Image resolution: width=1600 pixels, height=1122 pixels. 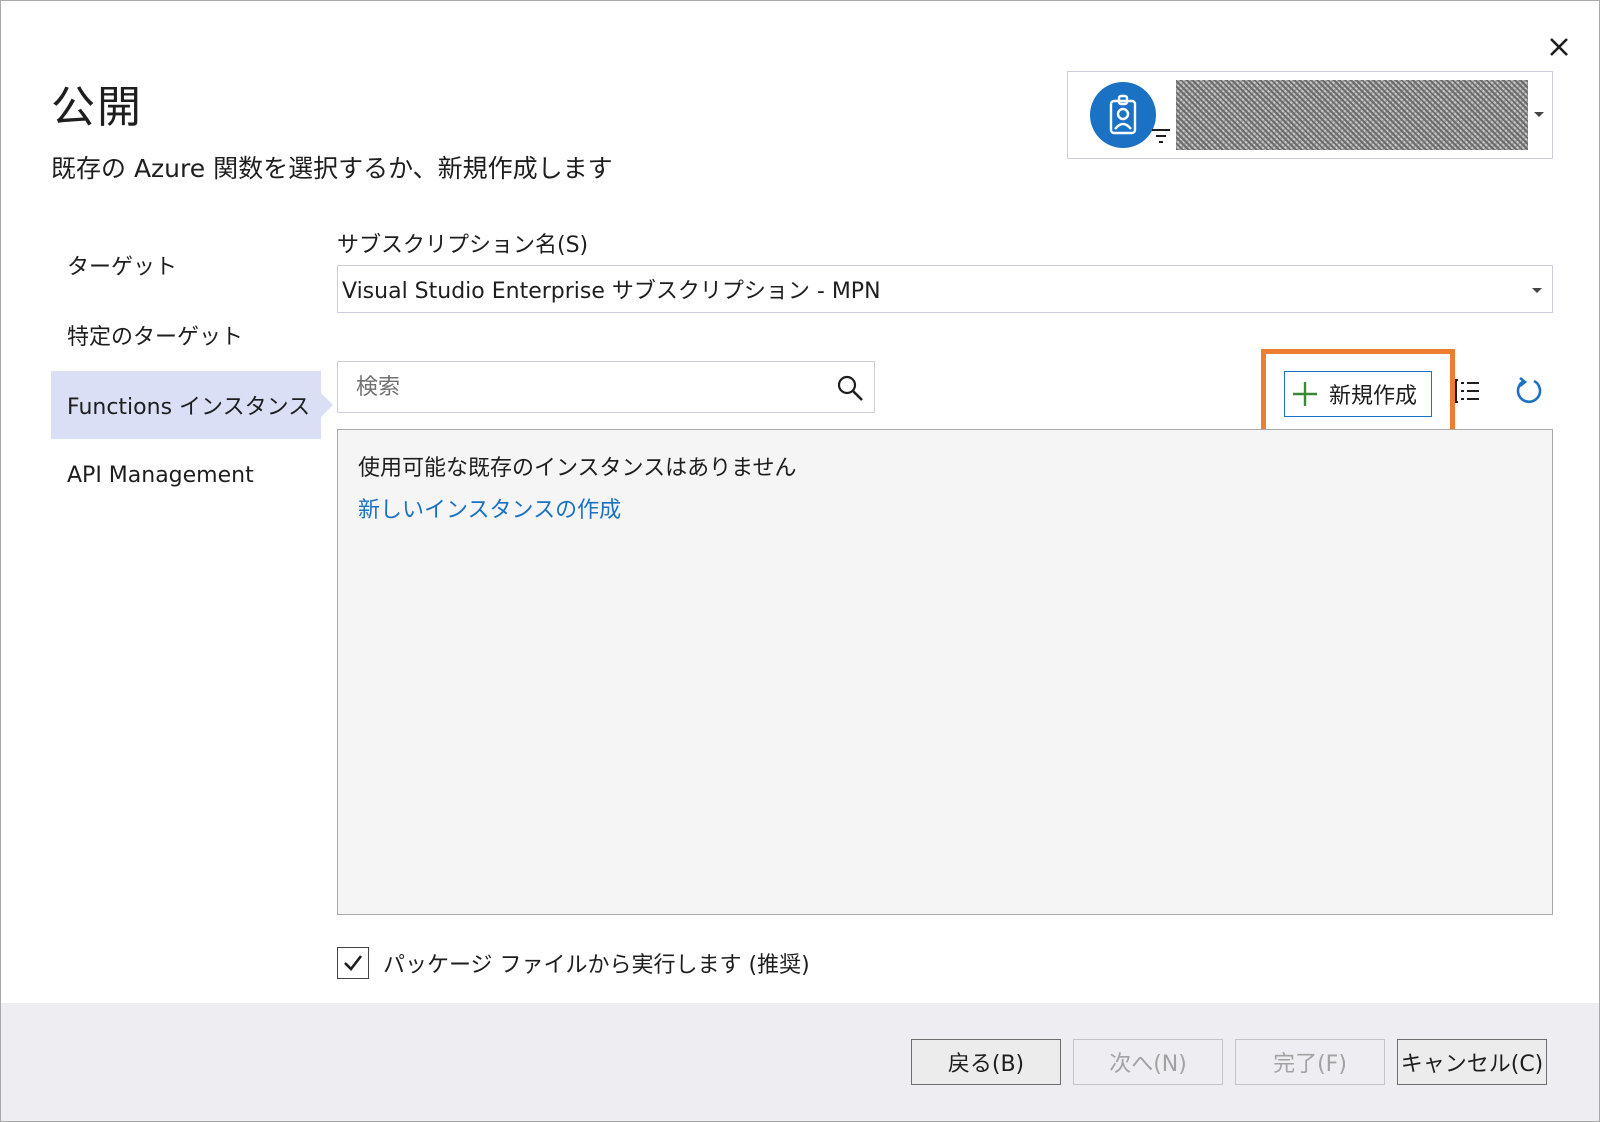 What do you see at coordinates (332, 168) in the screenshot?
I see `page-subtitle: 既存の Azure 関数を選択するか、新規作成します` at bounding box center [332, 168].